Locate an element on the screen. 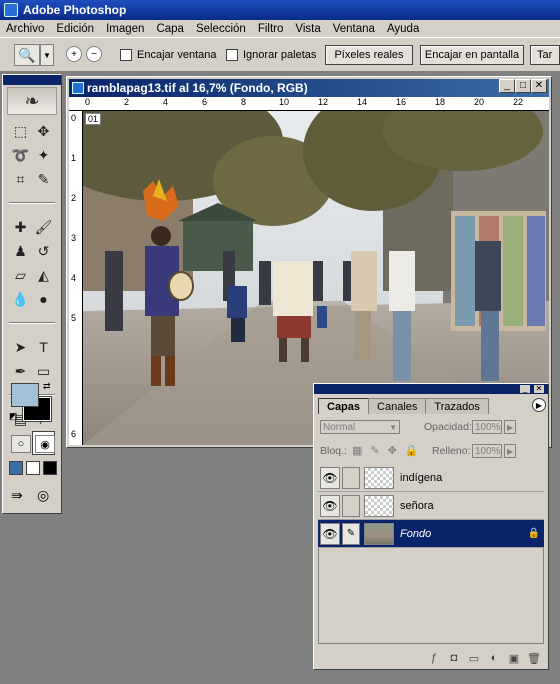  toolbox-title-bar is located at coordinates (32, 80).